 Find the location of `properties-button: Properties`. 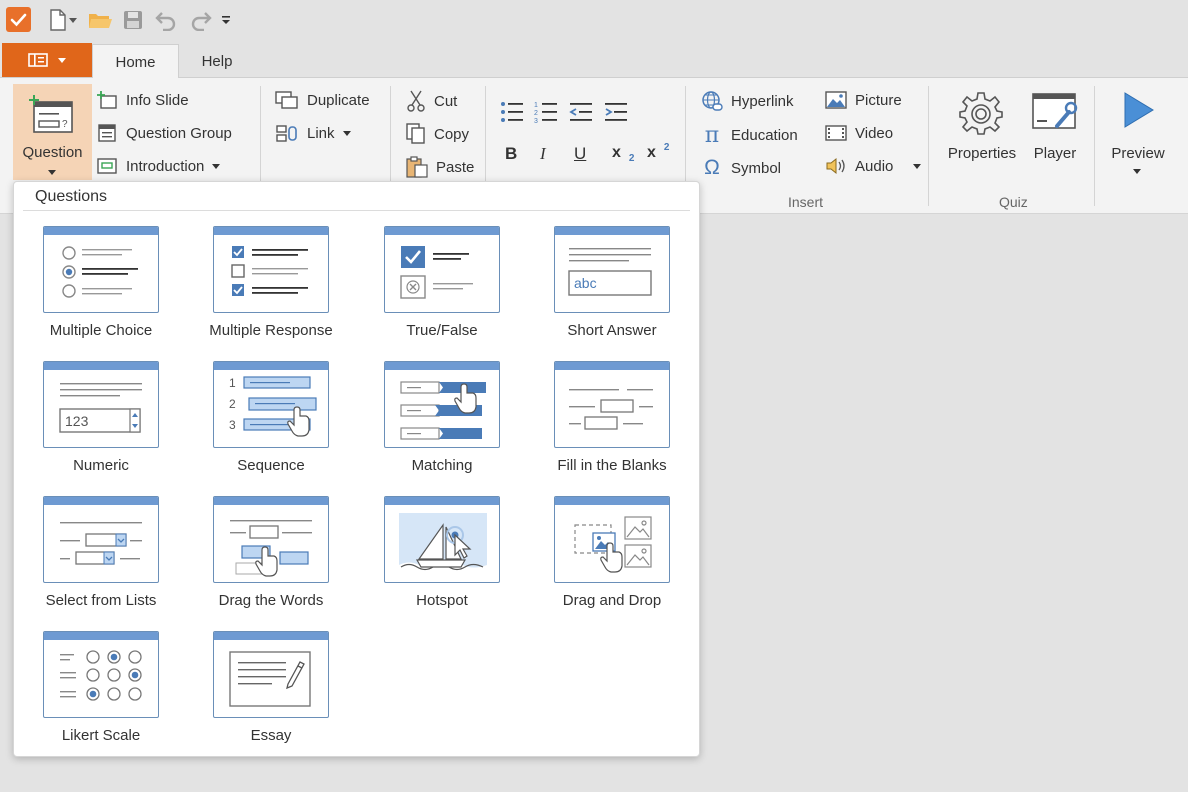

properties-button: Properties is located at coordinates (982, 153).